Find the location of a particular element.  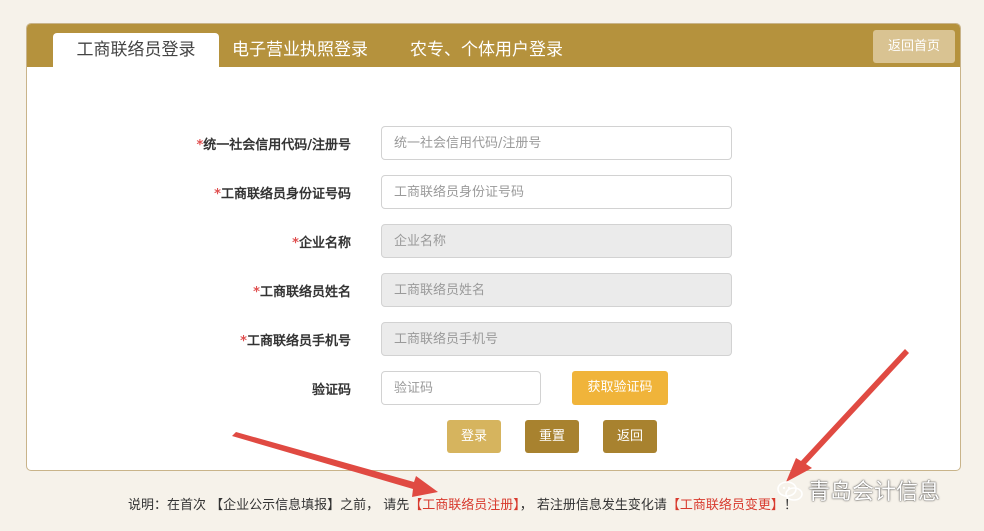

note-prefix: 说明：在首次 【企业公示信息填报】之前， 请先 is located at coordinates (269, 505).